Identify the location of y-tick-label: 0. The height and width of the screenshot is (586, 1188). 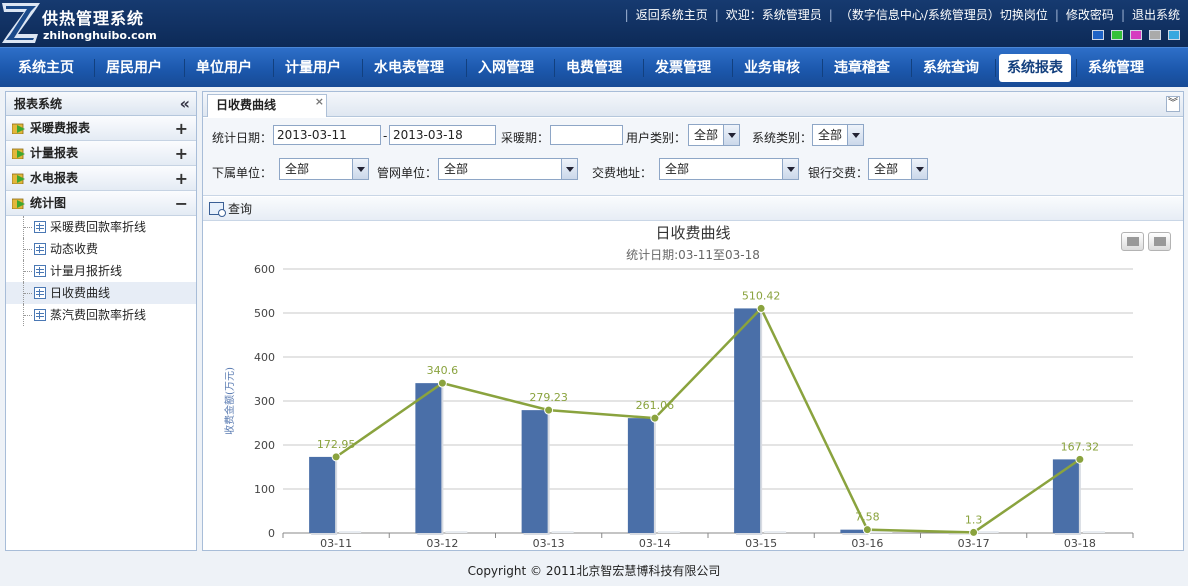
(271, 533).